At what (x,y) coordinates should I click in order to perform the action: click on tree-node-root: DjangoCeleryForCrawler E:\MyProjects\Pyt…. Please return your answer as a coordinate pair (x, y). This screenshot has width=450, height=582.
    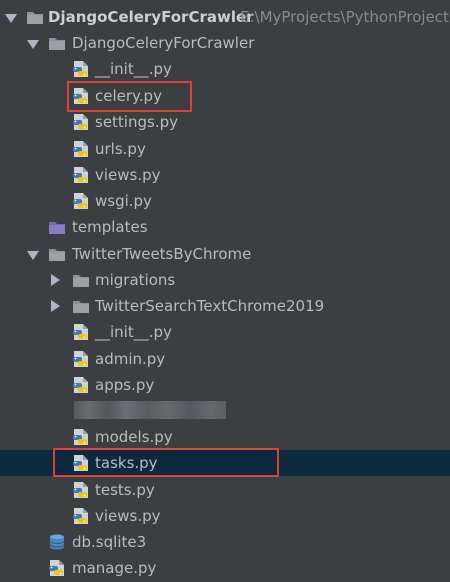
    Looking at the image, I should click on (225, 17).